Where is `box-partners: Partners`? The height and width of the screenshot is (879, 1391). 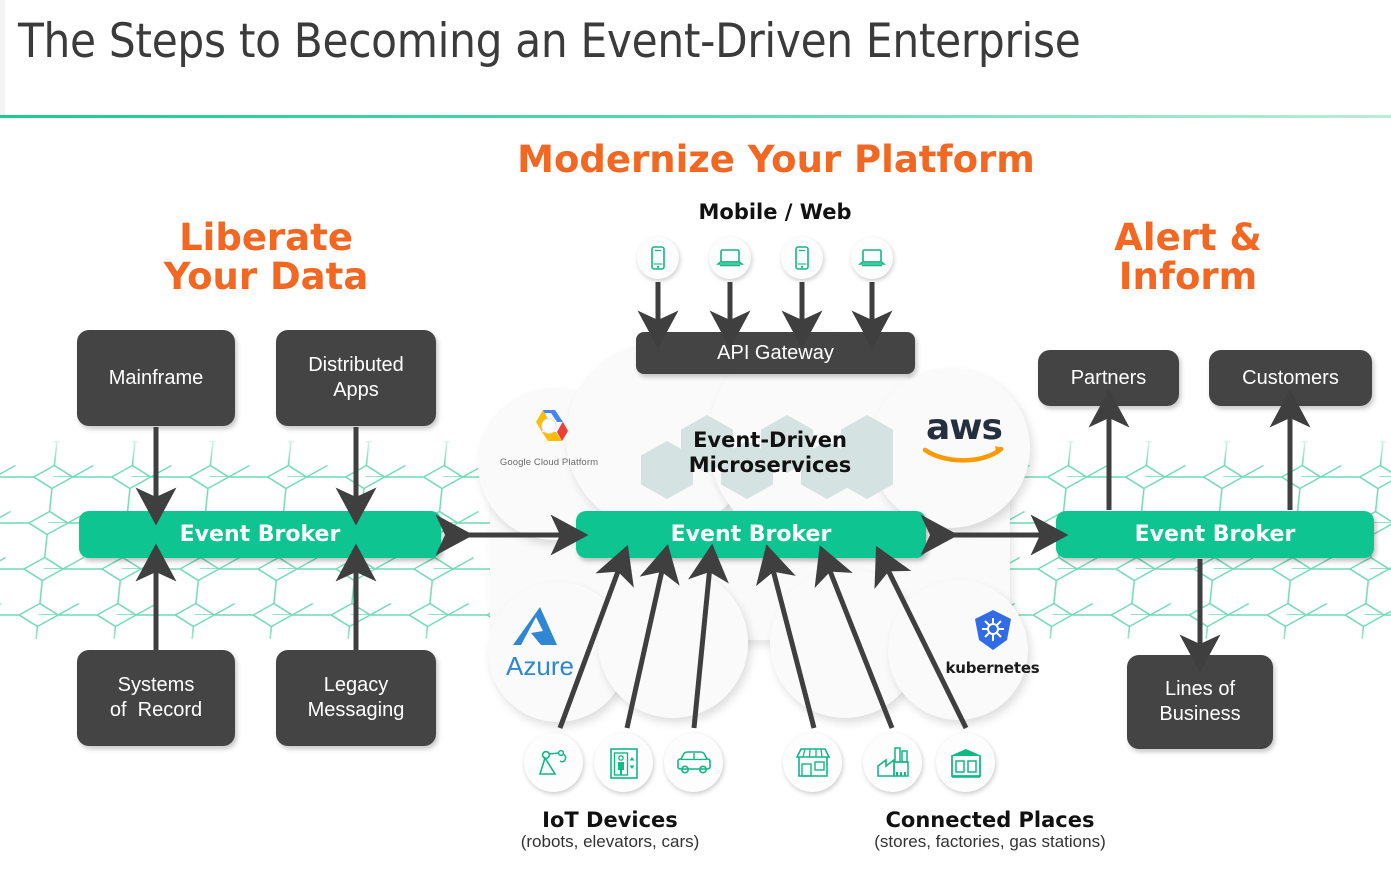
box-partners: Partners is located at coordinates (1108, 378).